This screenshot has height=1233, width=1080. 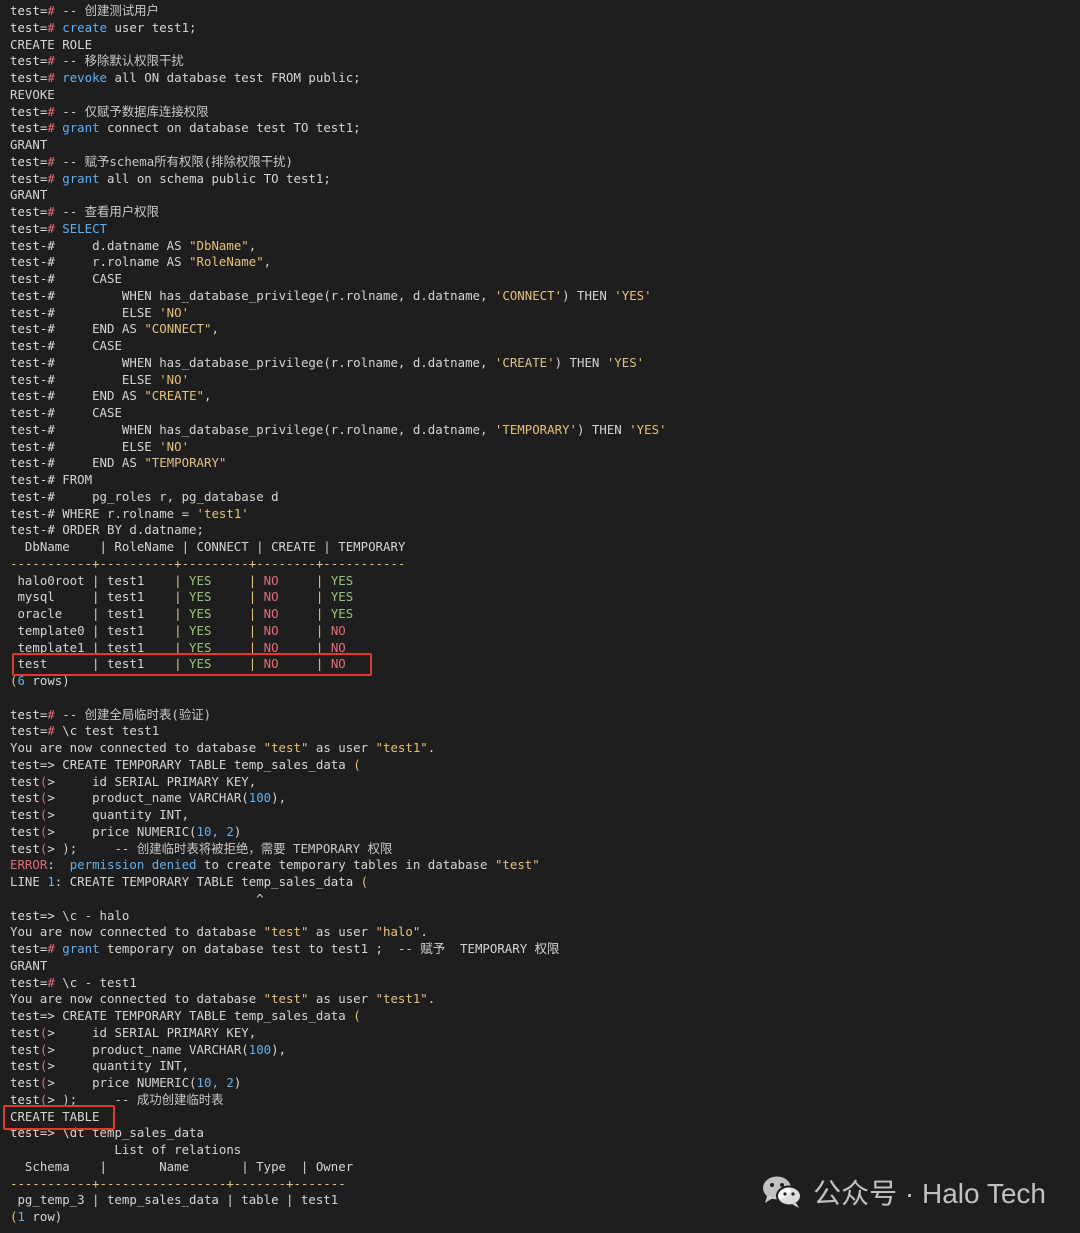 What do you see at coordinates (271, 597) in the screenshot?
I see `terminal-text: NO` at bounding box center [271, 597].